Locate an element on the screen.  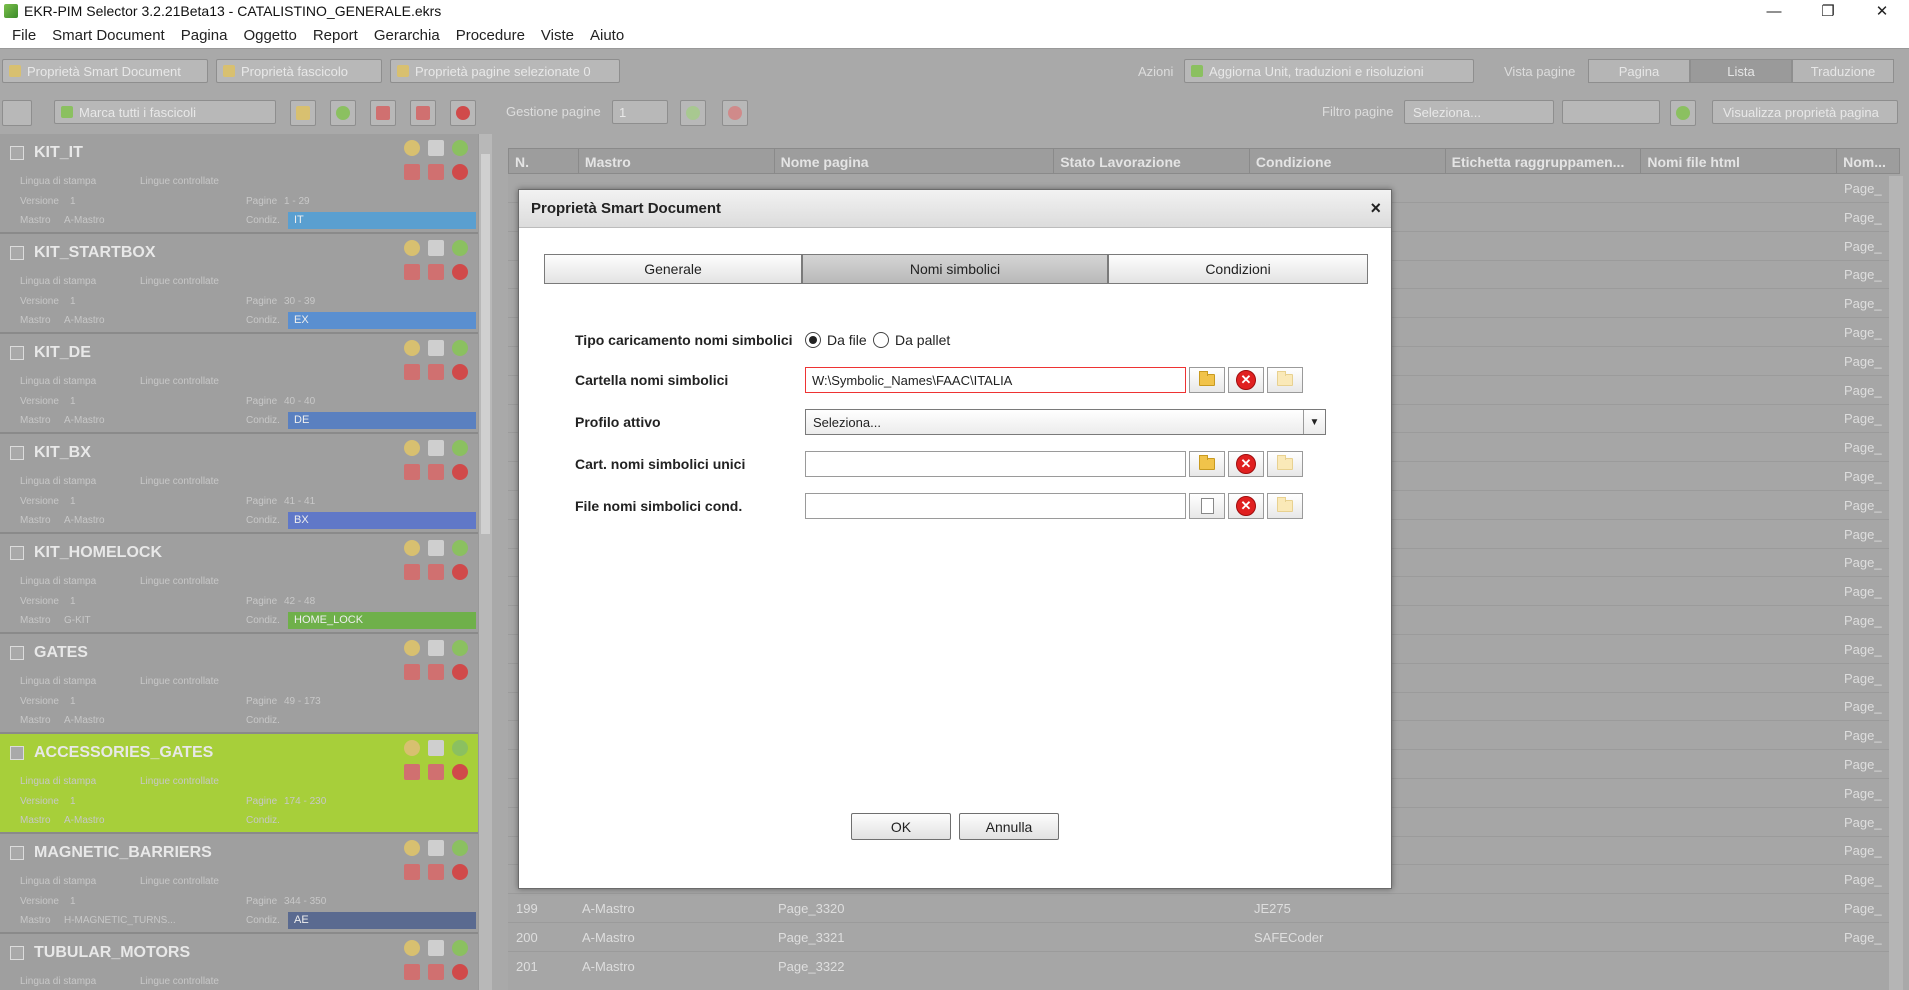
minimize-button: — is located at coordinates (1774, 11).